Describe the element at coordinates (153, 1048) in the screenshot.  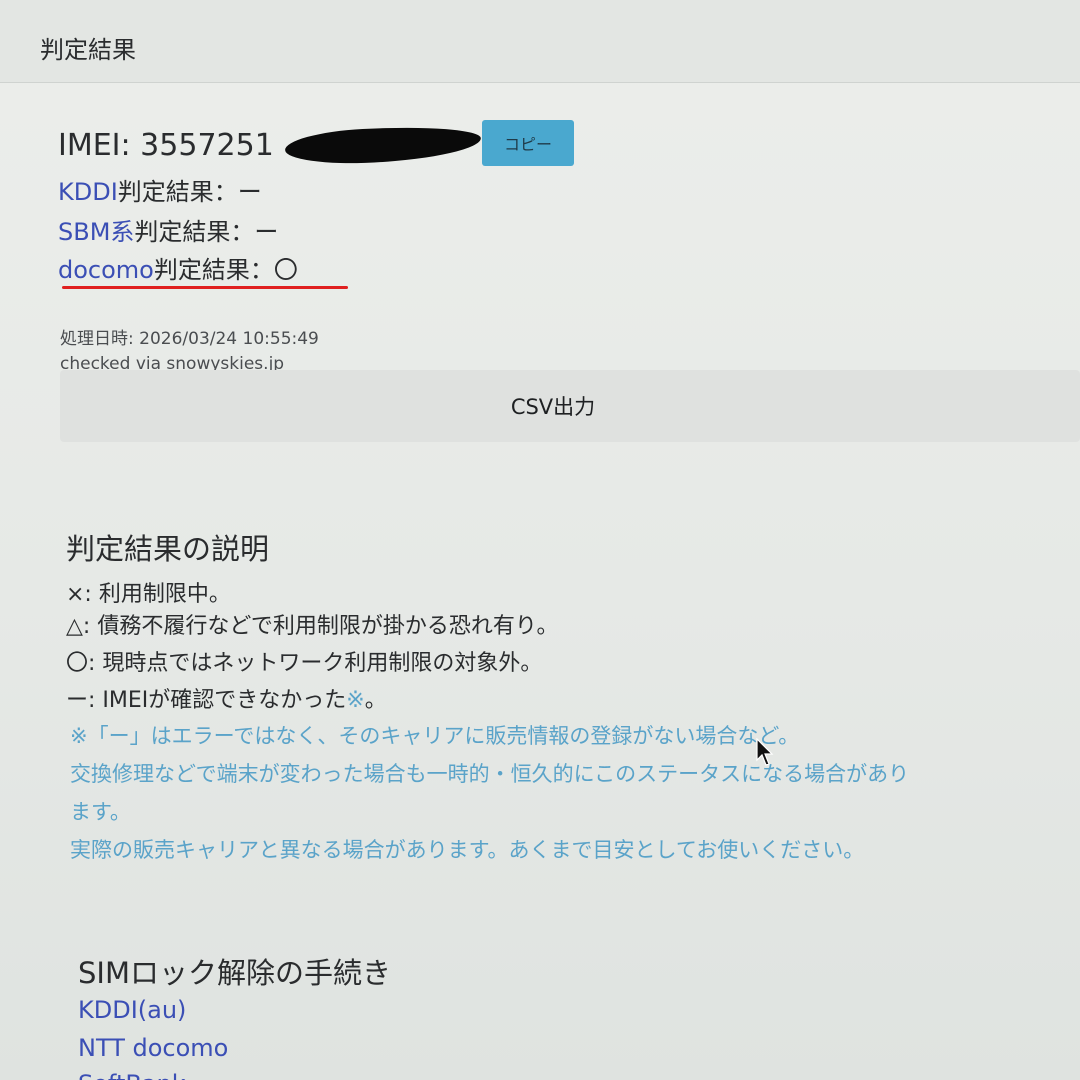
I see `simlock-link-docomo: NTT docomo` at that location.